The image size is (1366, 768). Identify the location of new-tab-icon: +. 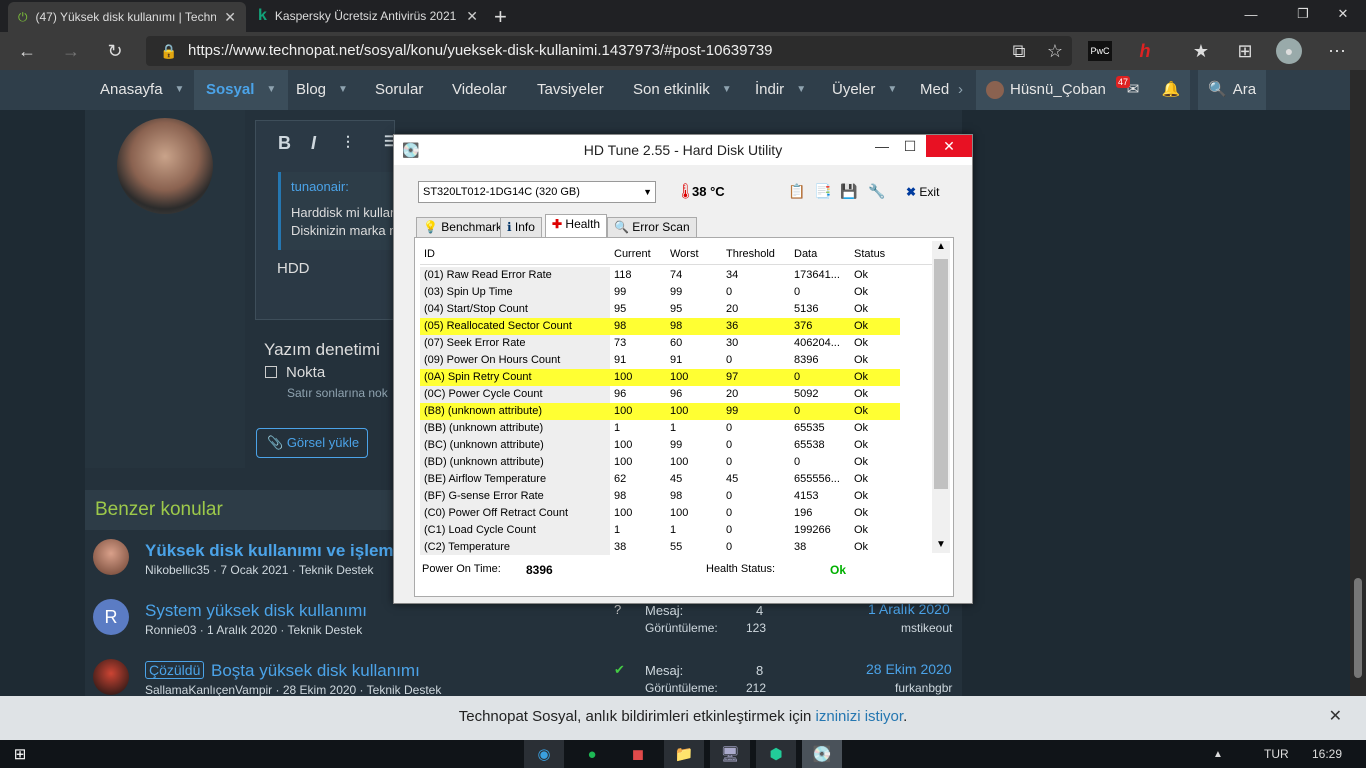
(500, 17).